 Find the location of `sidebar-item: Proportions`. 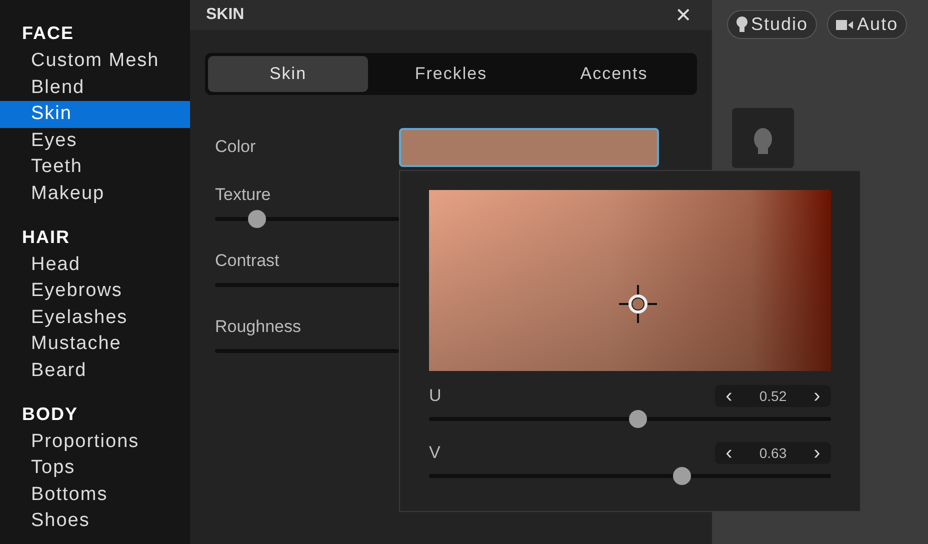

sidebar-item: Proportions is located at coordinates (95, 442).